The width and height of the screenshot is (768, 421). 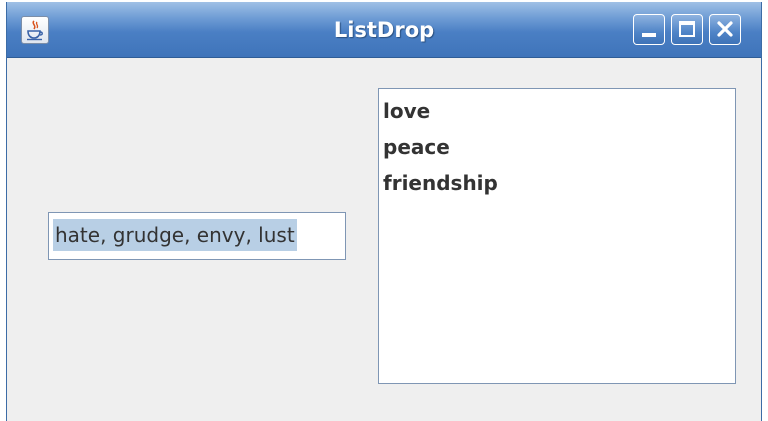 What do you see at coordinates (35, 30) in the screenshot?
I see `java-cup-icon` at bounding box center [35, 30].